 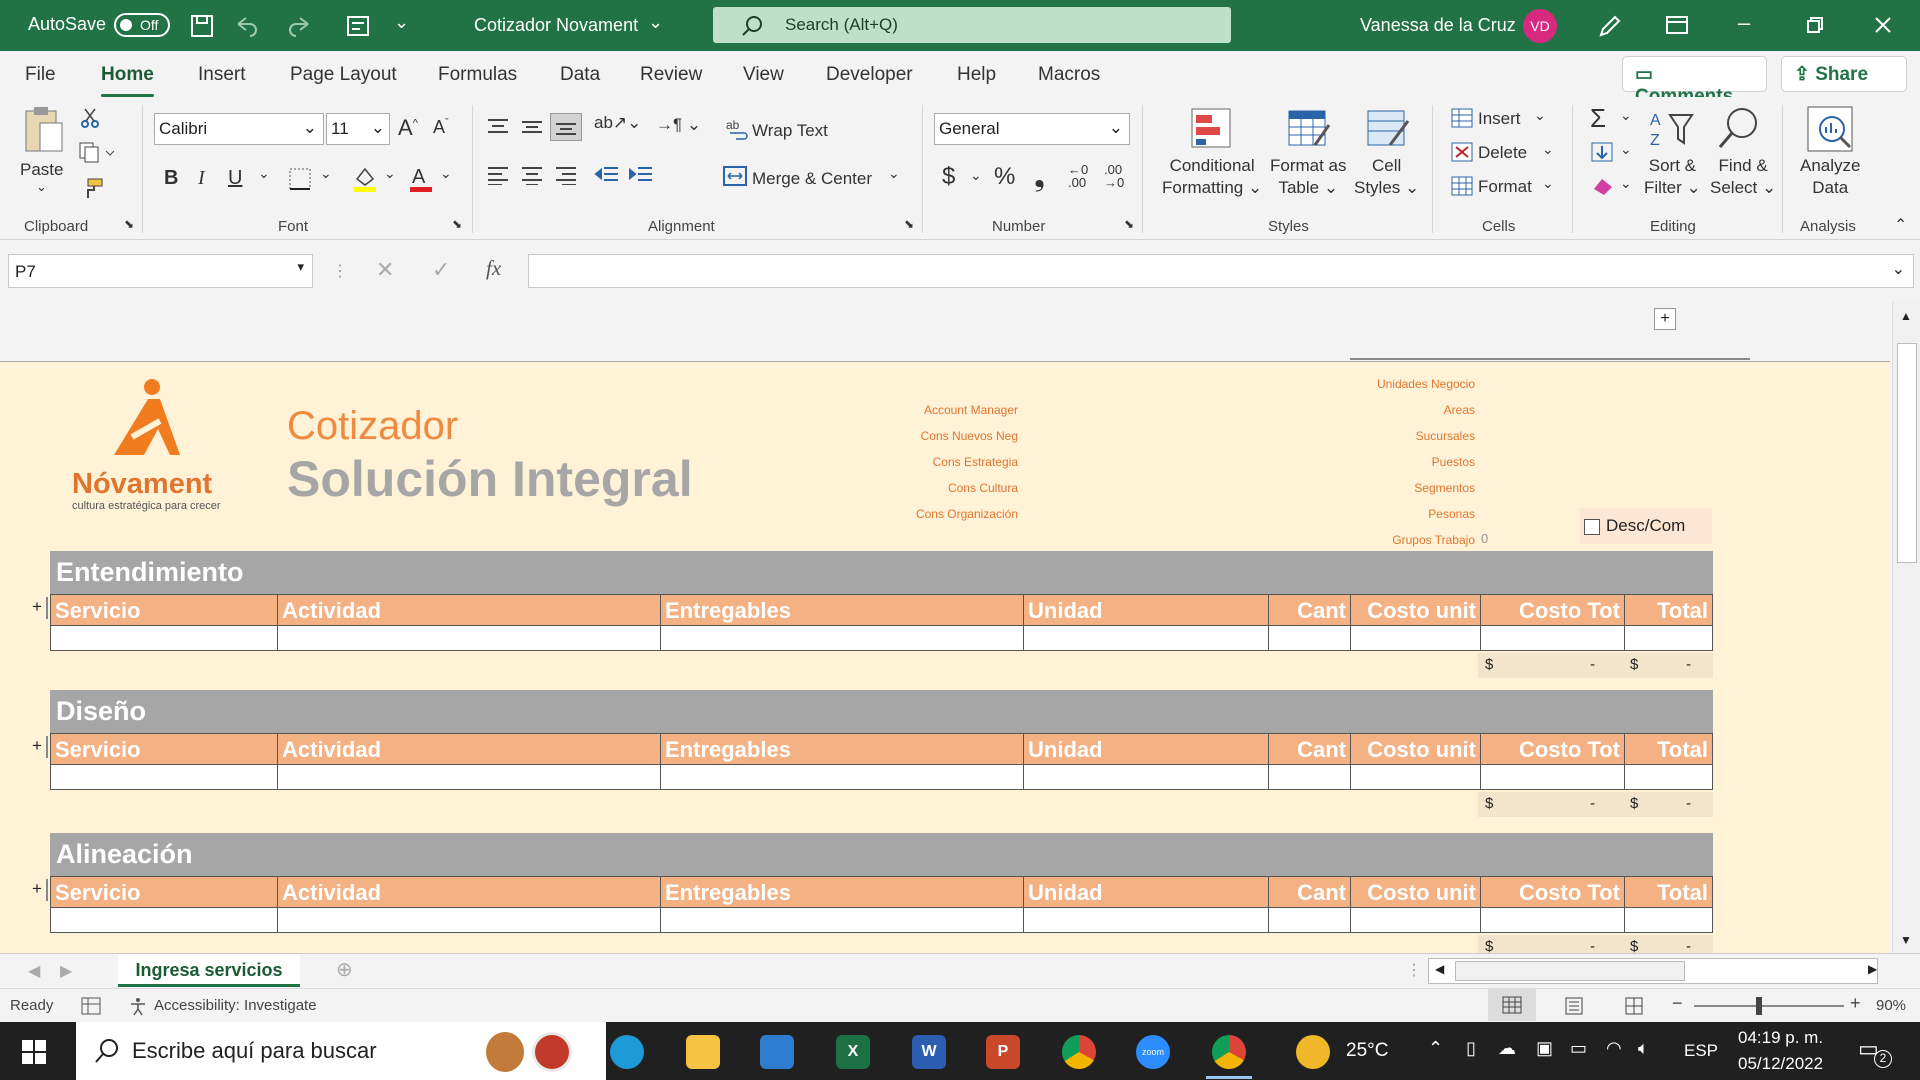 What do you see at coordinates (1900, 225) in the screenshot?
I see `collapse-ribbon-icon: ⌃` at bounding box center [1900, 225].